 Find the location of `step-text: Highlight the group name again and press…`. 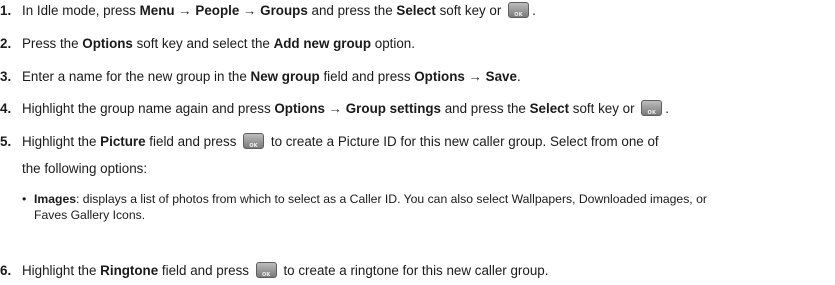

step-text: Highlight the group name again and press… is located at coordinates (345, 111).